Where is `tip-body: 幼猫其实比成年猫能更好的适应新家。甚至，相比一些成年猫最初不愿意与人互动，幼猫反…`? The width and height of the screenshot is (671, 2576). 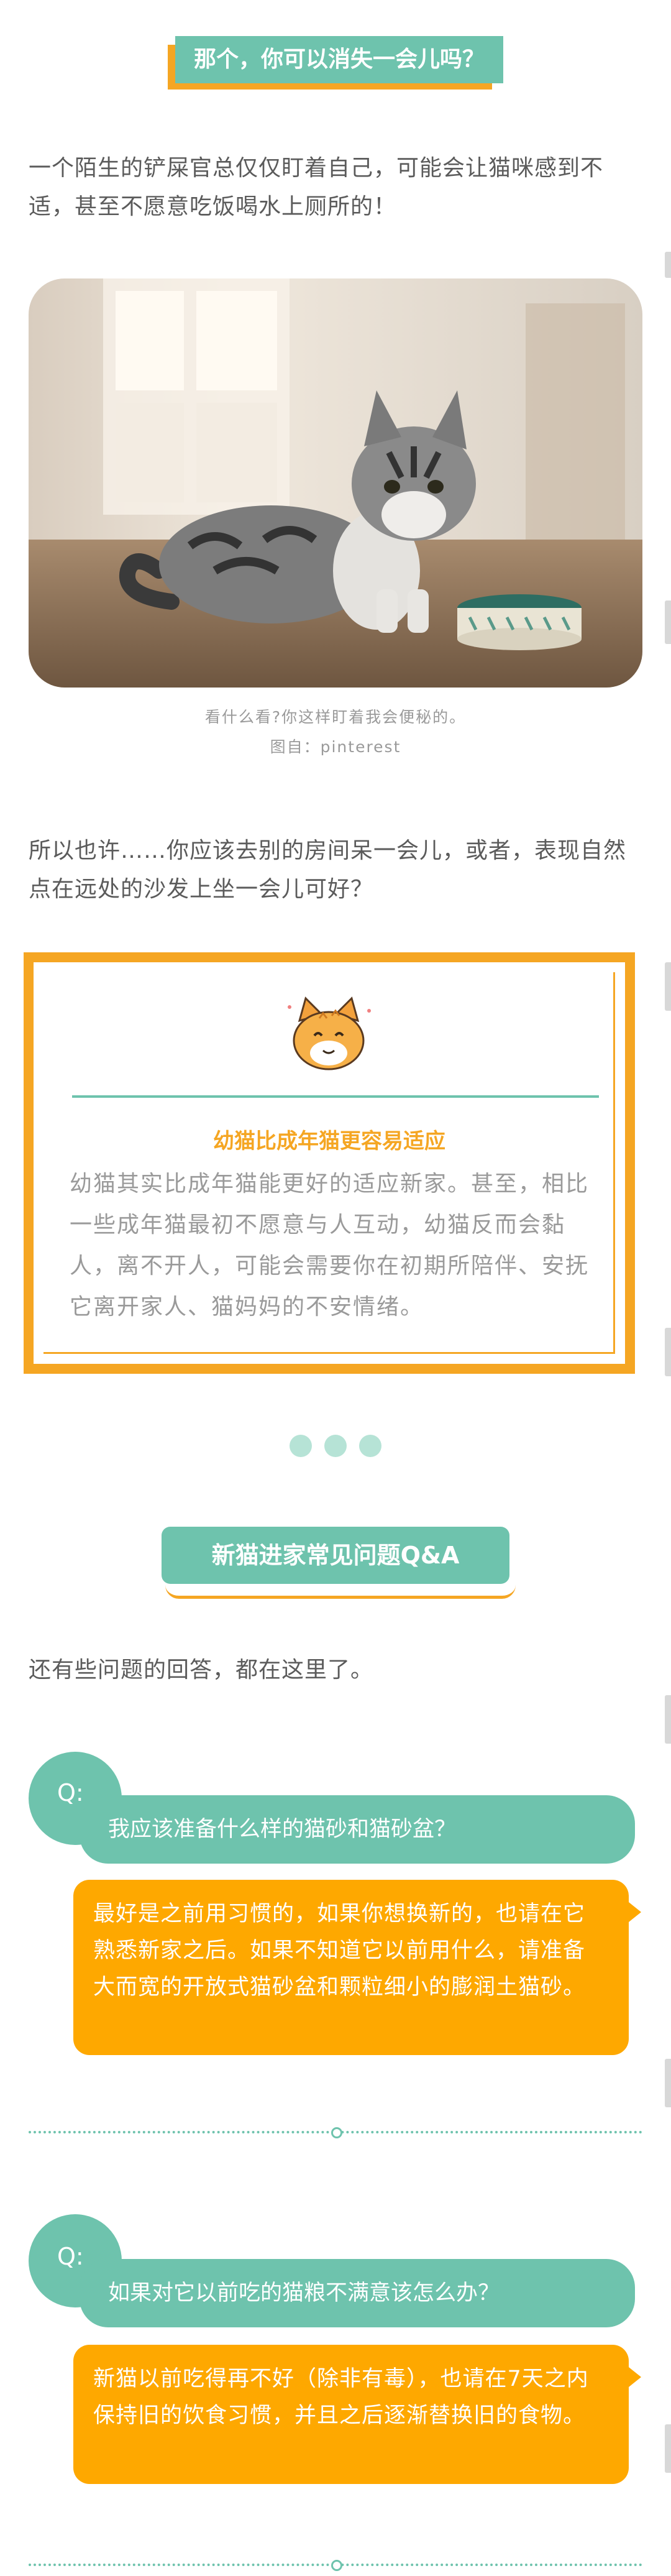 tip-body: 幼猫其实比成年猫能更好的适应新家。甚至，相比一些成年猫最初不愿意与人互动，幼猫反… is located at coordinates (330, 1245).